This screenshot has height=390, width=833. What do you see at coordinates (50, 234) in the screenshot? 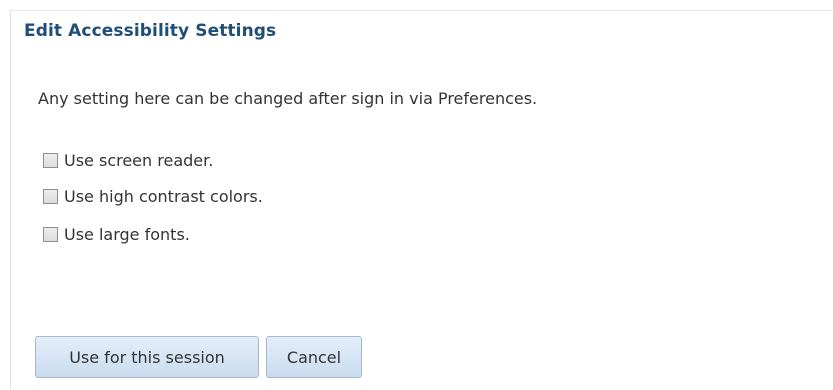
I see `large-fonts-checkbox` at bounding box center [50, 234].